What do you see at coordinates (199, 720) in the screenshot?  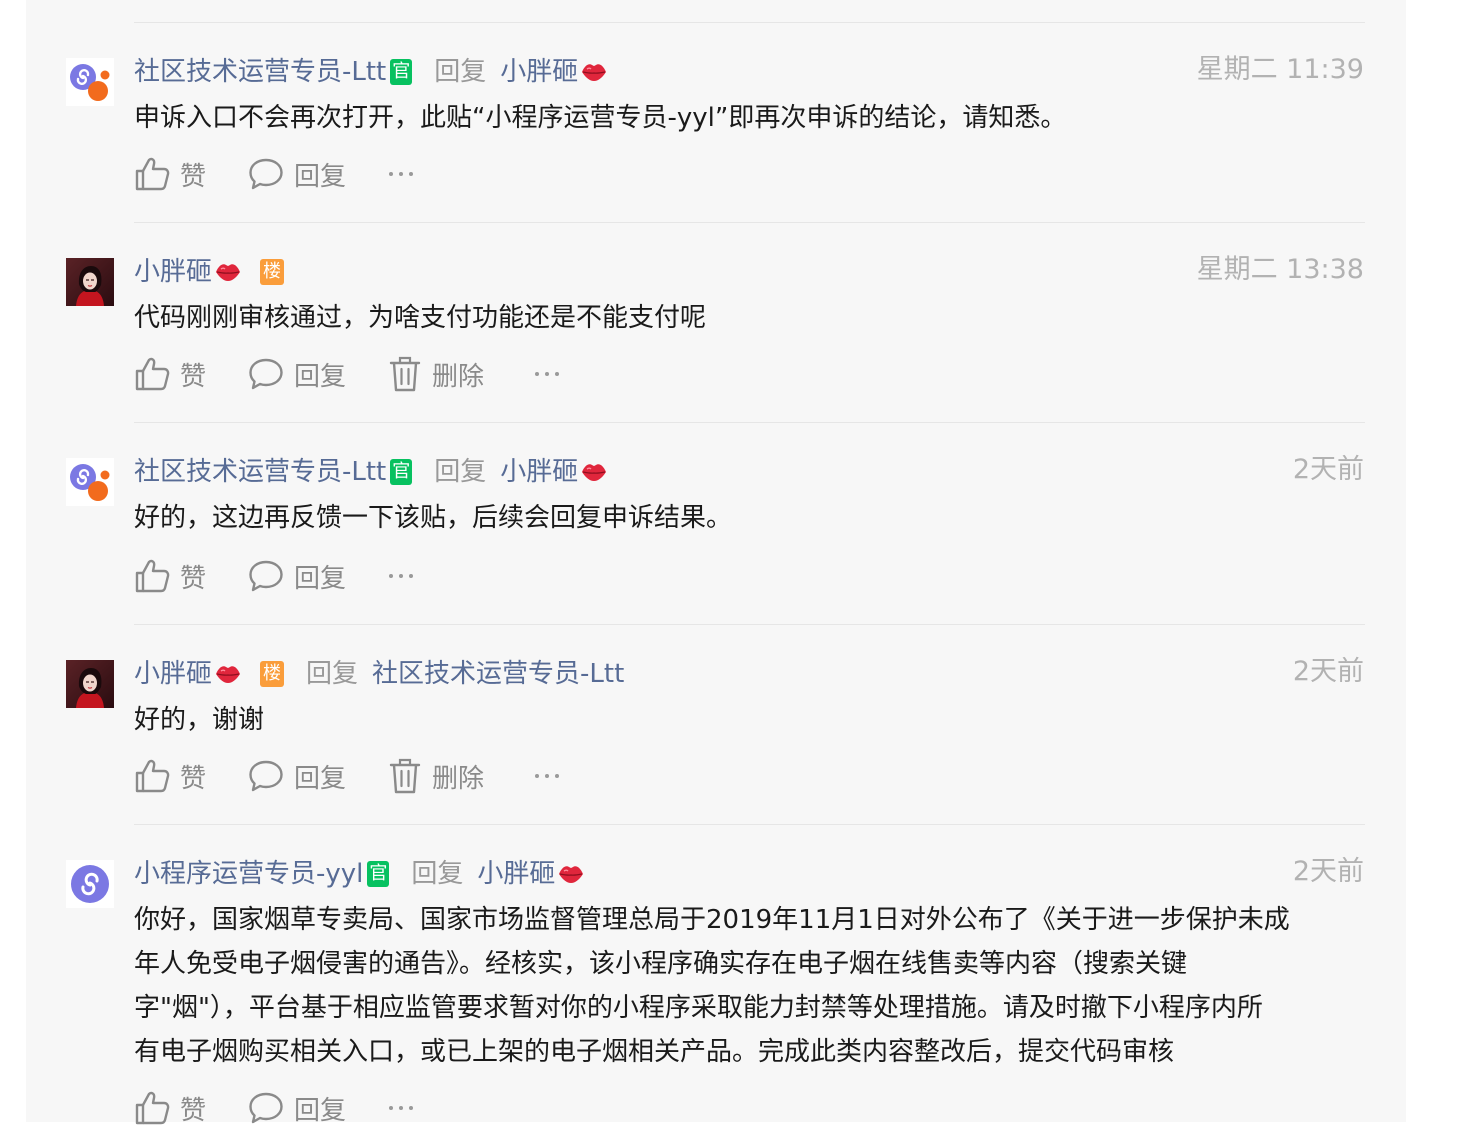 I see `comment-text-line: 好的，谢谢` at bounding box center [199, 720].